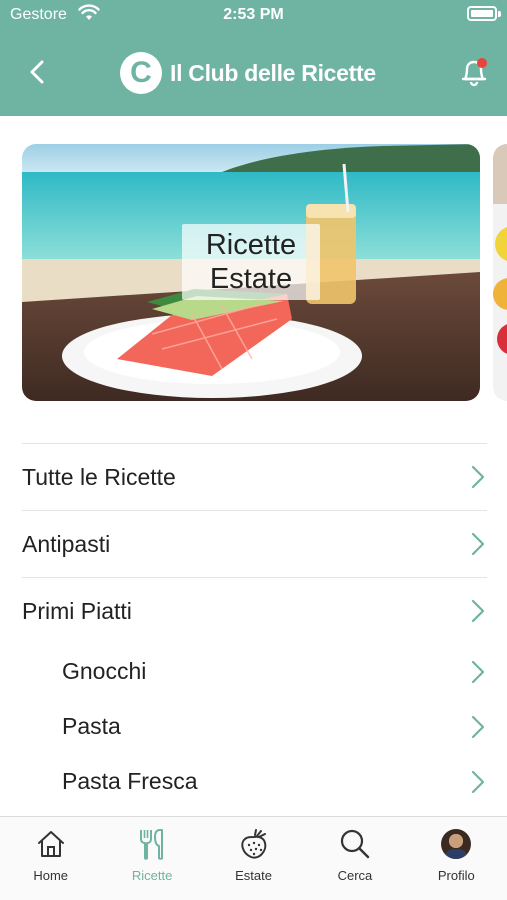  I want to click on tab-estate: Estate, so click(253, 858).